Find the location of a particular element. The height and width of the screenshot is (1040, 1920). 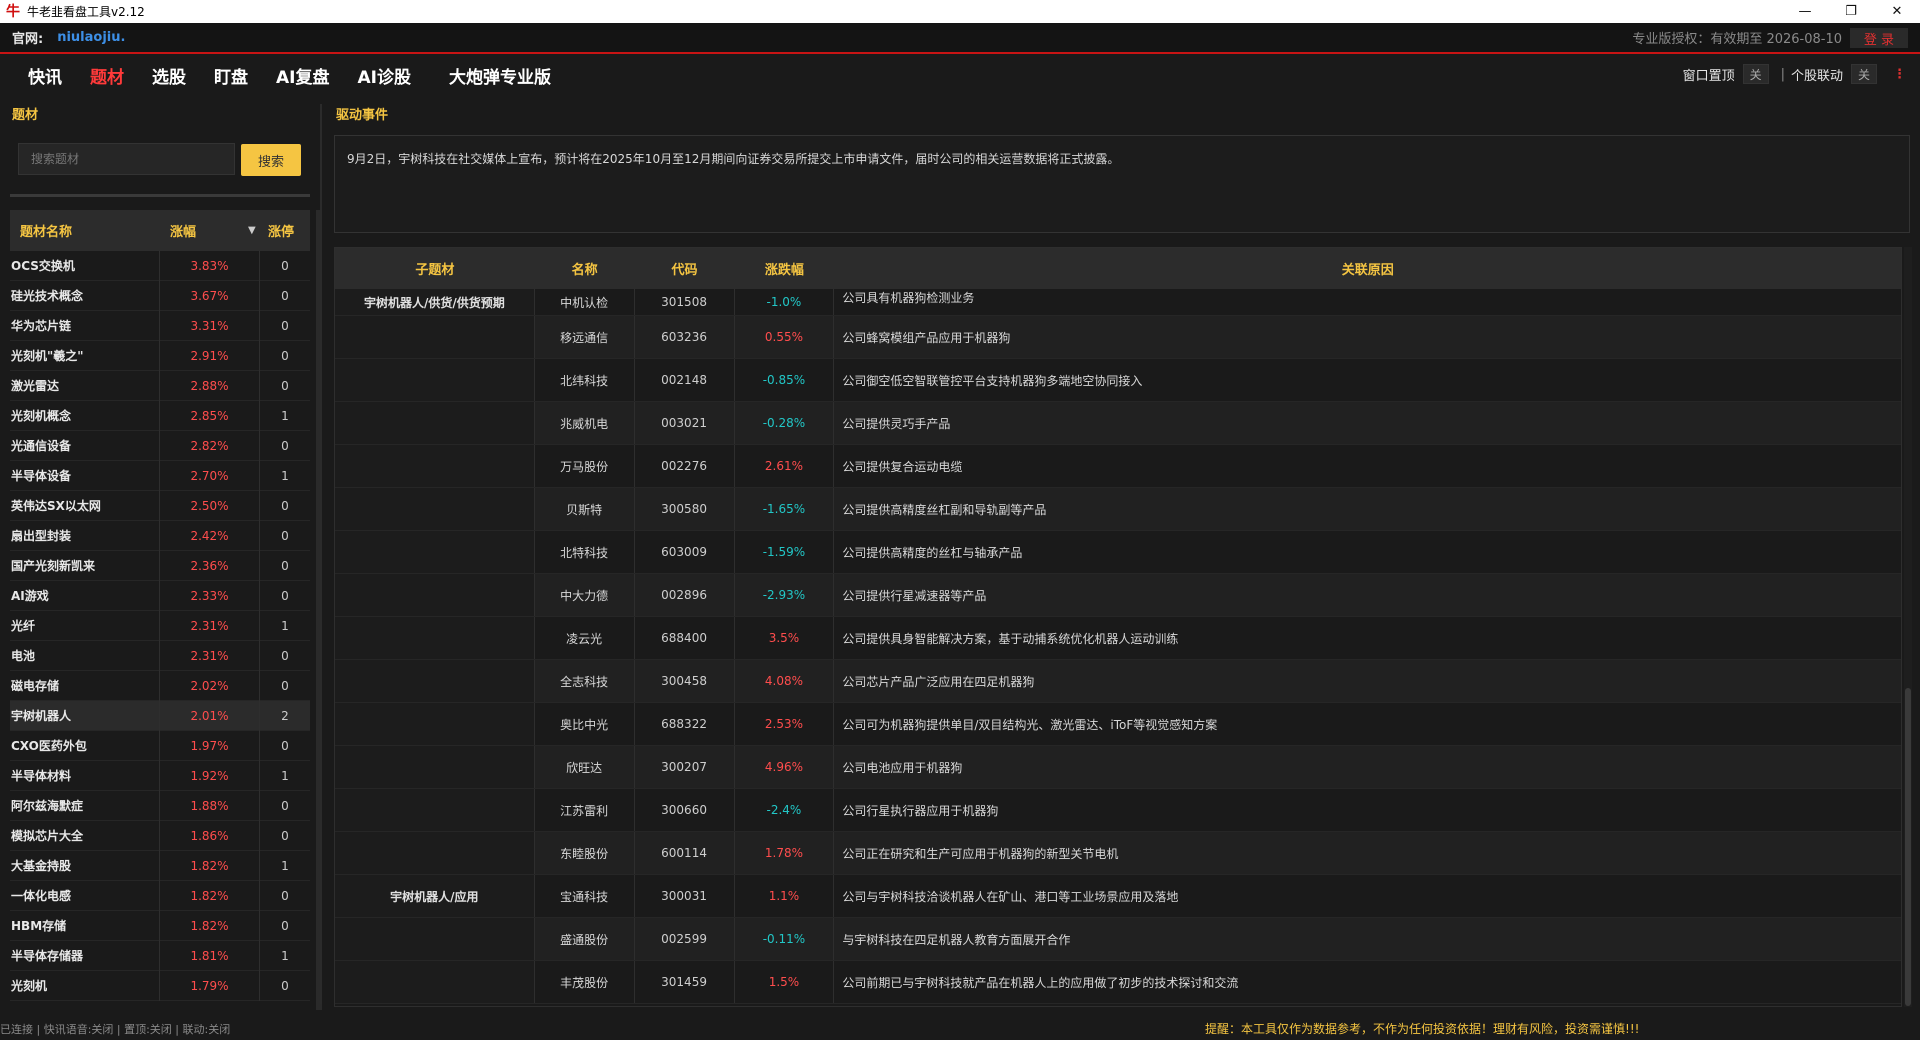

tab-pro-edition: 大炮弹专业版 is located at coordinates (500, 75).